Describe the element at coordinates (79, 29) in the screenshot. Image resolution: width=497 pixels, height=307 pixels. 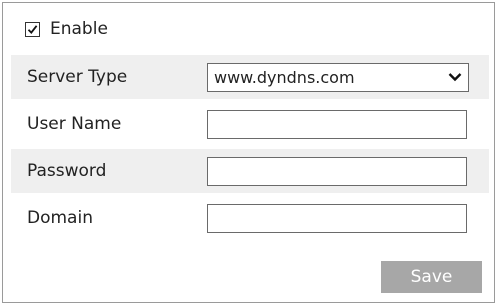
I see `enable-label: Enable` at that location.